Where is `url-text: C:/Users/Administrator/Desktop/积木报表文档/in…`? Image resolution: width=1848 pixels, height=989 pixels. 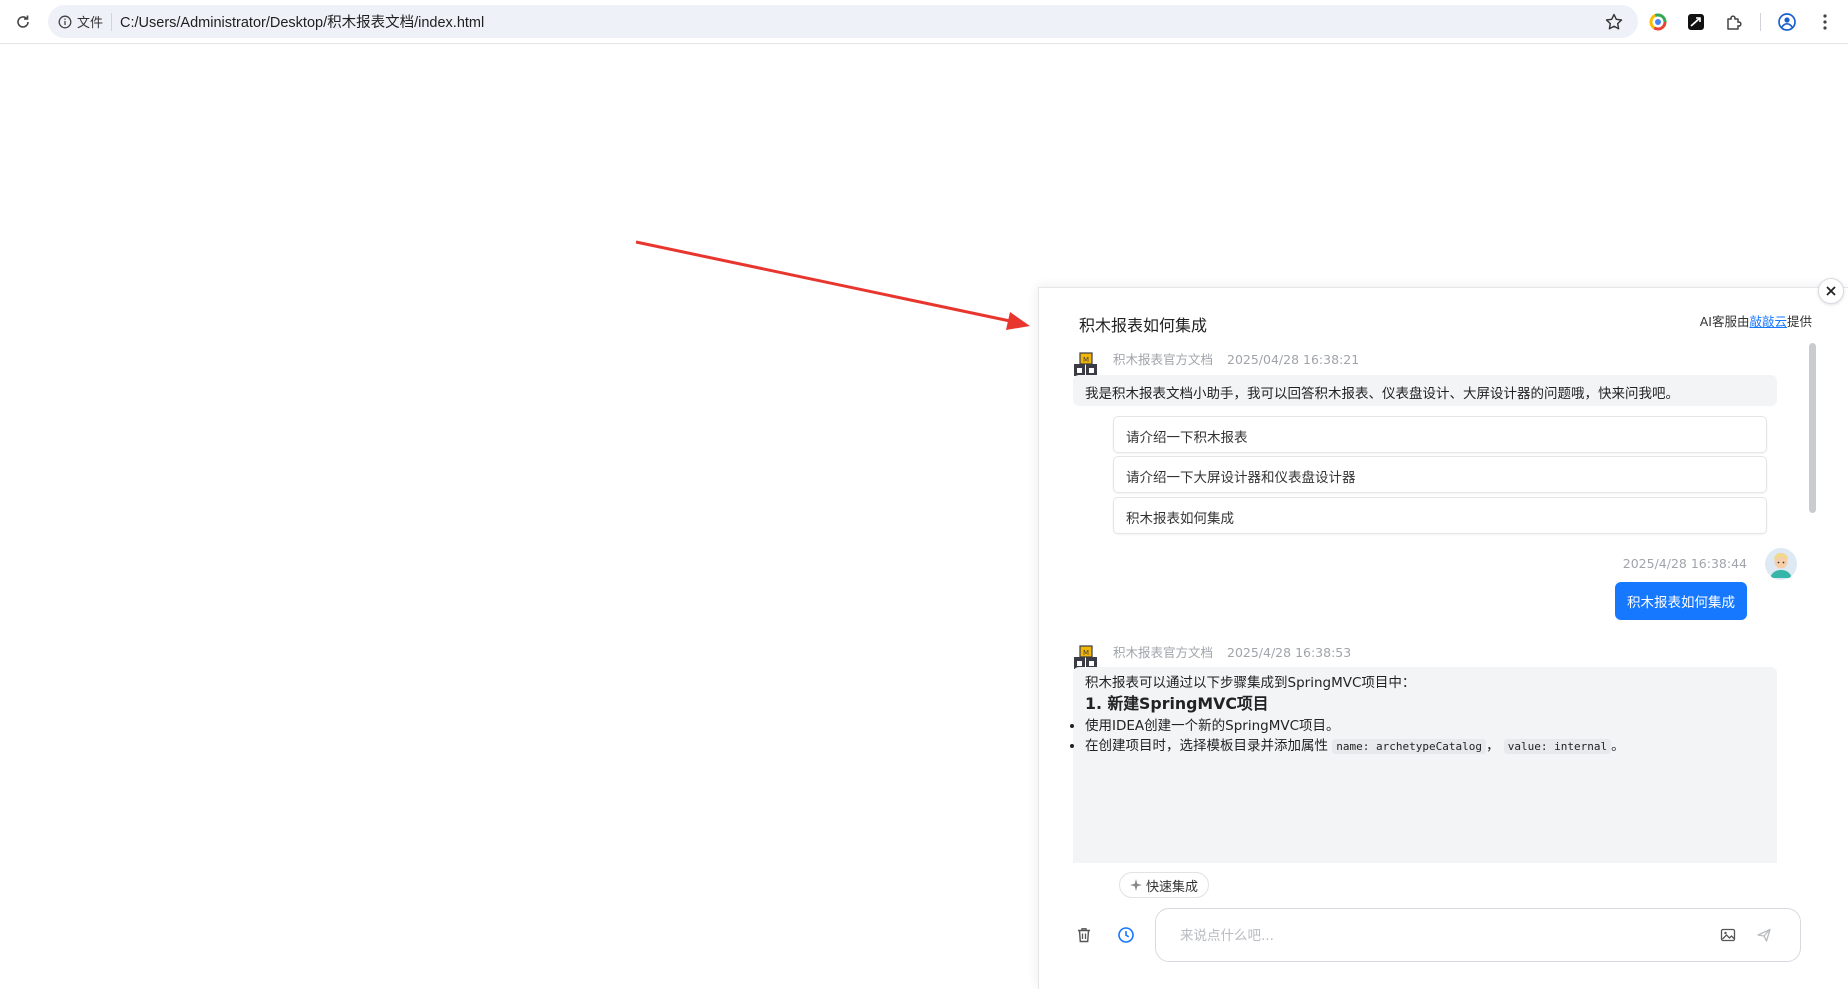
url-text: C:/Users/Administrator/Desktop/积木报表文档/in… is located at coordinates (302, 21).